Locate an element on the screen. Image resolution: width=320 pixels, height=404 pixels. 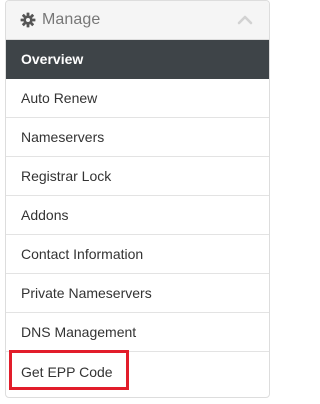
menu-item-label: Contact Information is located at coordinates (82, 254).